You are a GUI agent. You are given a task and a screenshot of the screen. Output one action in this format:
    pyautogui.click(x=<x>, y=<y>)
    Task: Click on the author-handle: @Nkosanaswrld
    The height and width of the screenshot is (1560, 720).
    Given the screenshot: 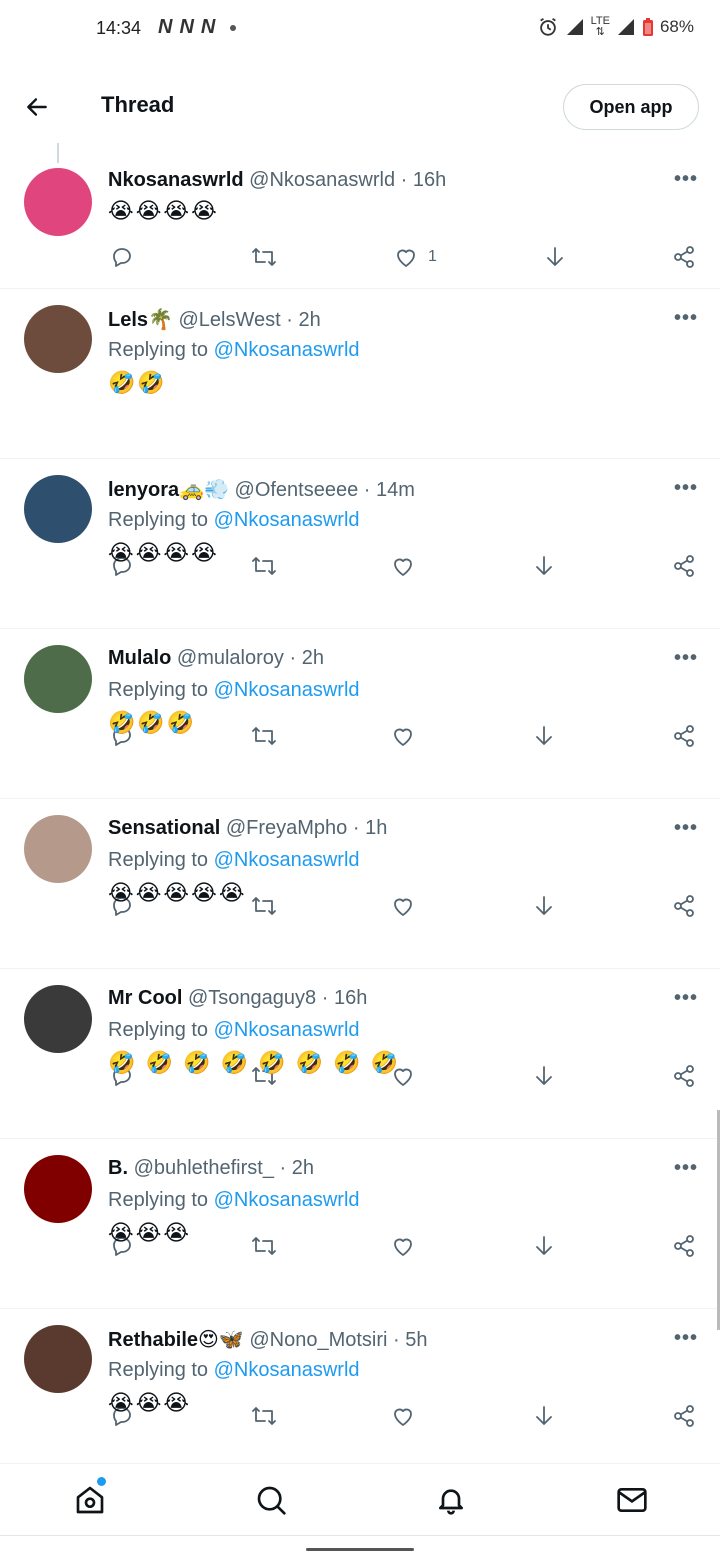 What is the action you would take?
    pyautogui.click(x=322, y=180)
    